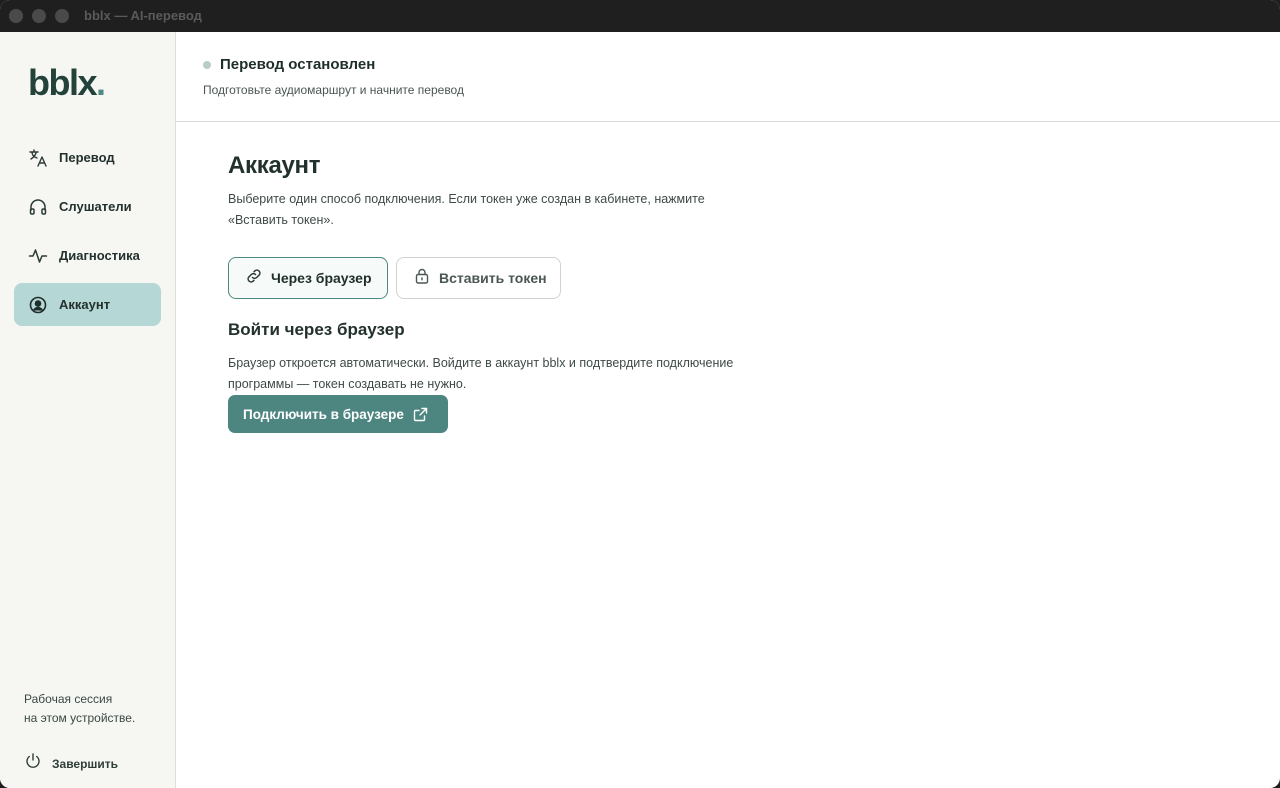 This screenshot has height=788, width=1280. I want to click on sidebar-item-diagnostics: Диагностика, so click(87, 255).